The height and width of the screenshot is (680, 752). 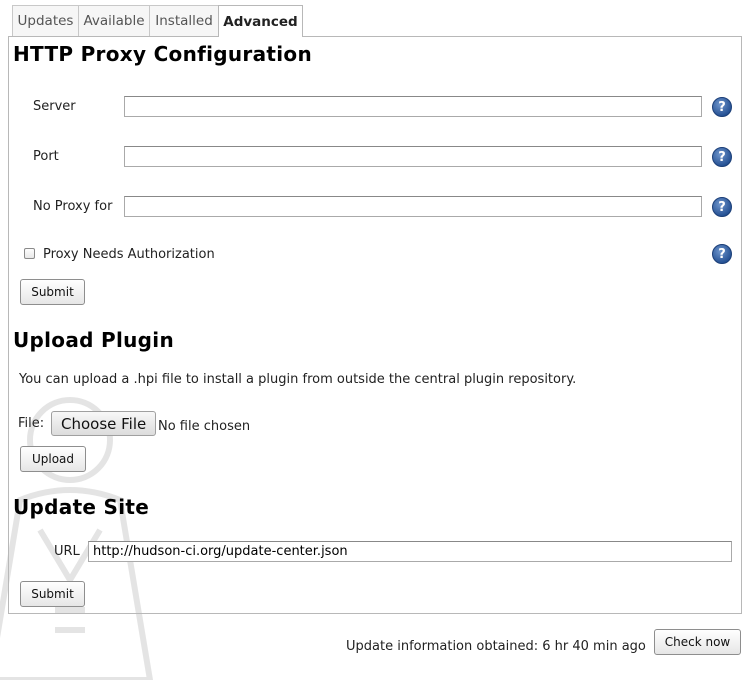 I want to click on port-label: Port, so click(x=46, y=156).